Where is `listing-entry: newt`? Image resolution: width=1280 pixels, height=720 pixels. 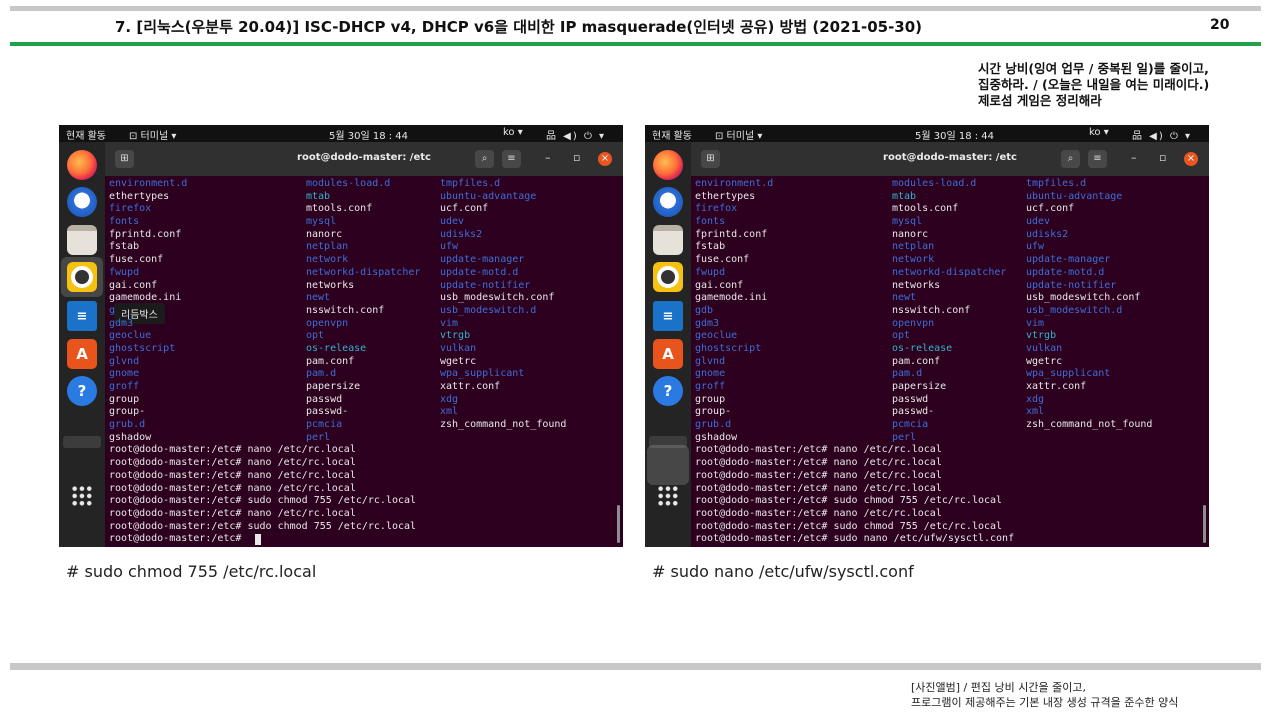 listing-entry: newt is located at coordinates (318, 298).